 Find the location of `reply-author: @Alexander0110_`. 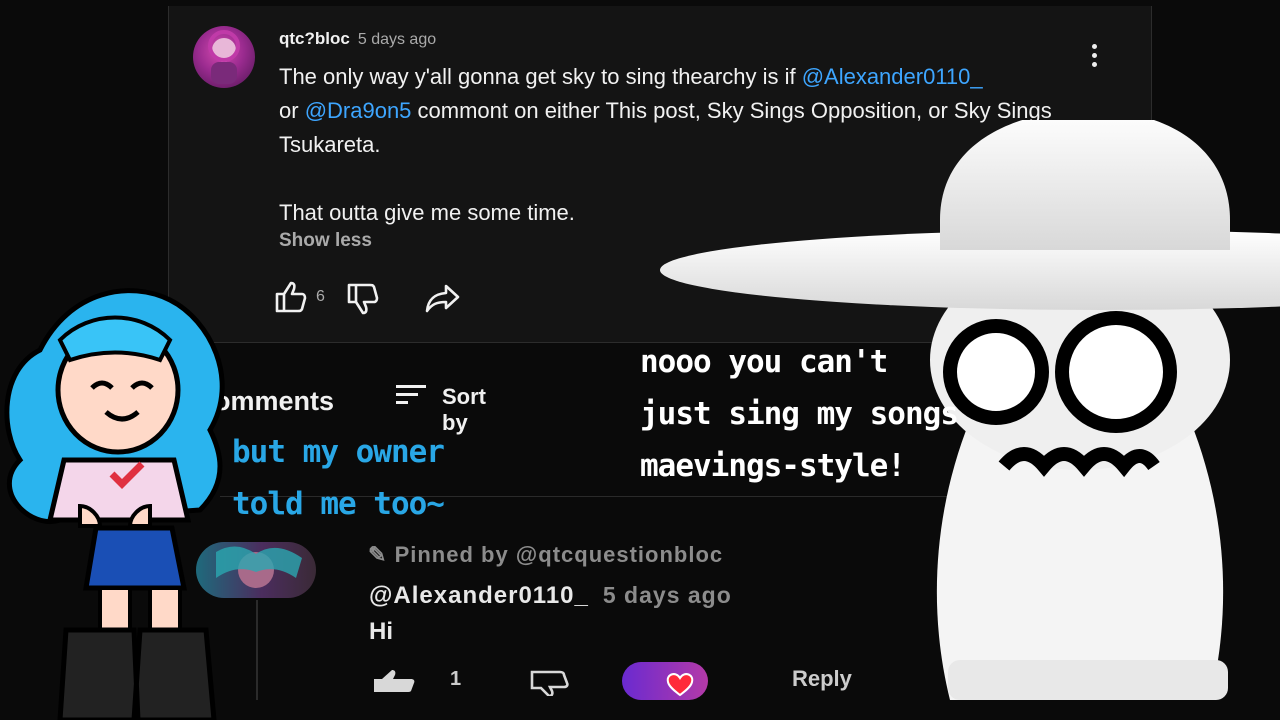

reply-author: @Alexander0110_ is located at coordinates (479, 595).